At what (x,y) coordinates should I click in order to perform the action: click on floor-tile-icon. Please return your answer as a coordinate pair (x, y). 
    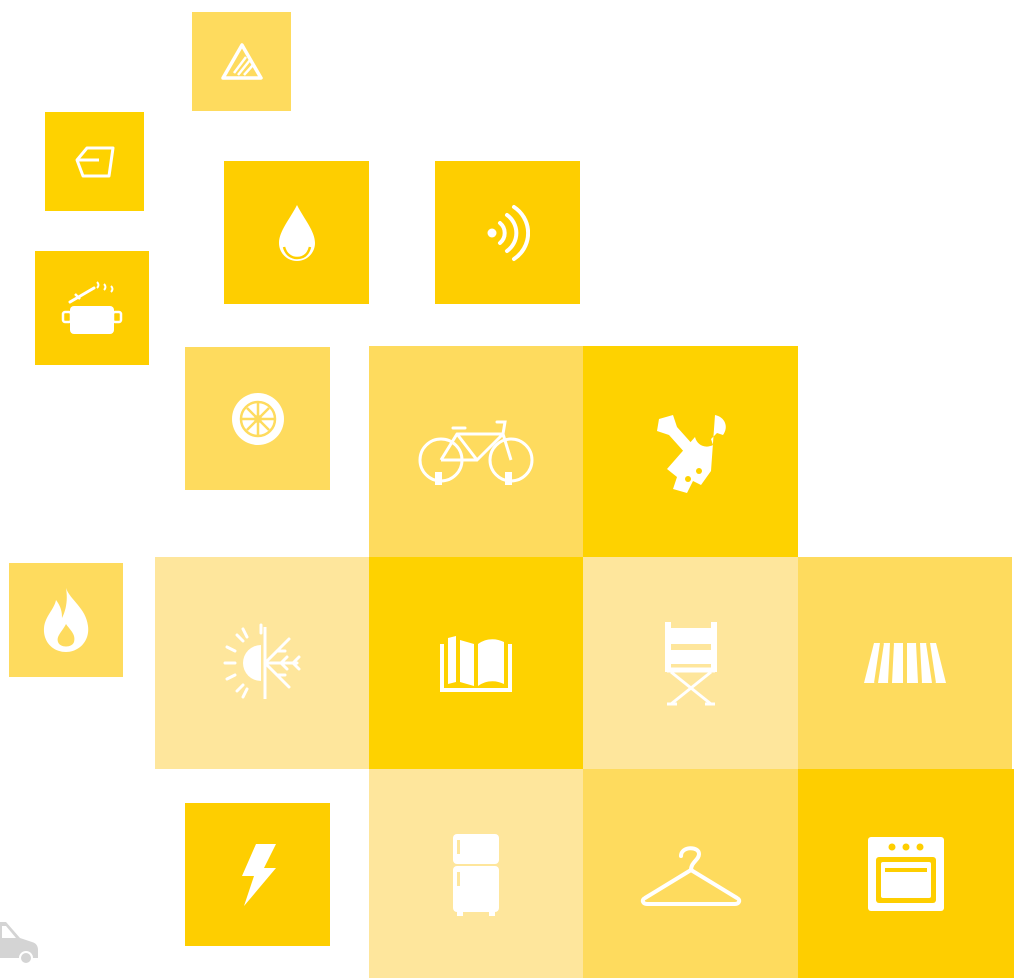
    Looking at the image, I should click on (94, 161).